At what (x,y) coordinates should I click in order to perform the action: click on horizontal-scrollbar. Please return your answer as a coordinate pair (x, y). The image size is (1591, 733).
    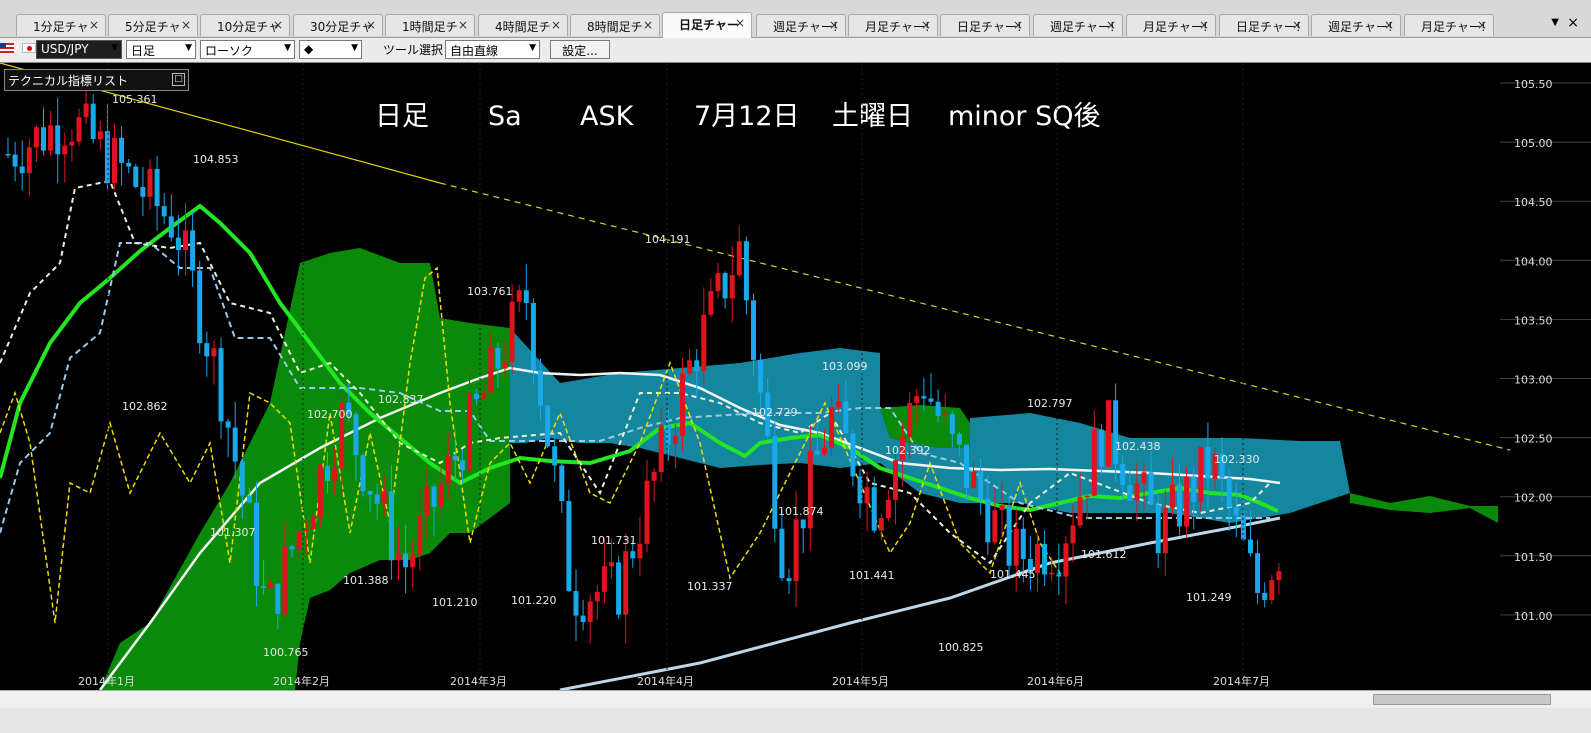
    Looking at the image, I should click on (795, 699).